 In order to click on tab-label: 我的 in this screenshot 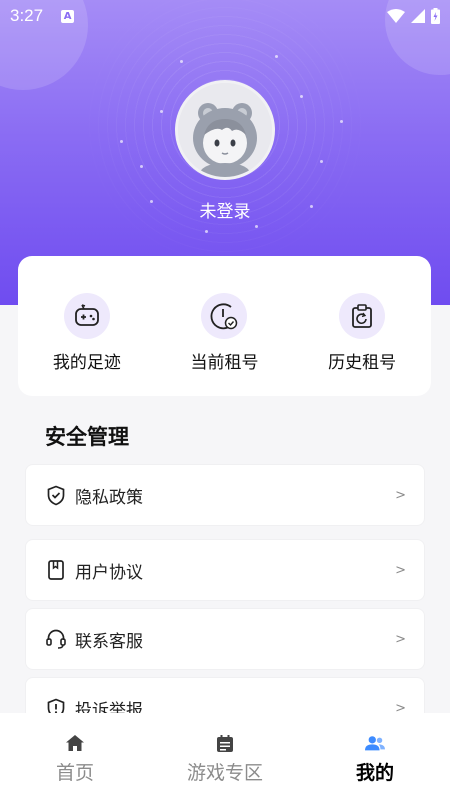, I will do `click(374, 773)`.